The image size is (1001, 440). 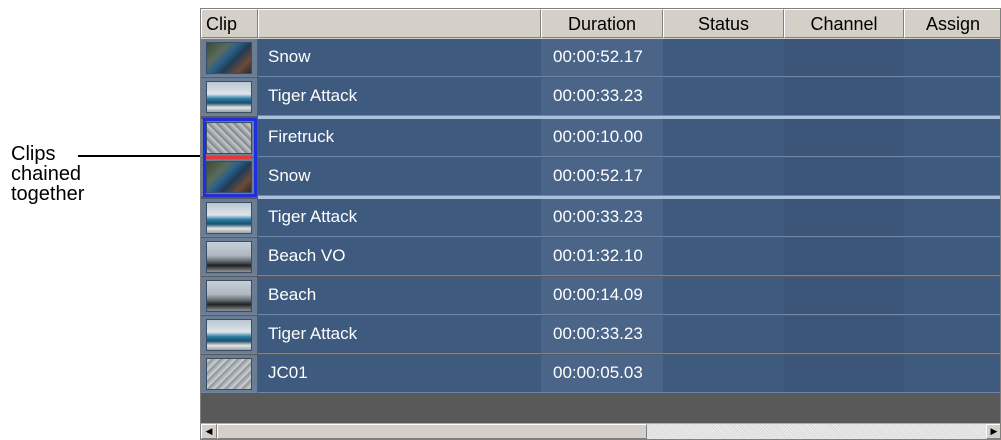 What do you see at coordinates (399, 138) in the screenshot?
I see `clip-name: Firetruck` at bounding box center [399, 138].